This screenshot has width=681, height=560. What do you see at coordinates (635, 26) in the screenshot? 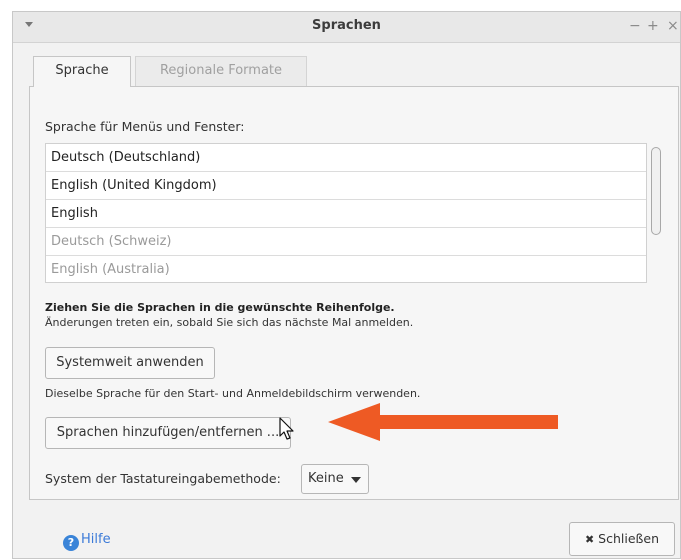
I see `minimize-button: −` at bounding box center [635, 26].